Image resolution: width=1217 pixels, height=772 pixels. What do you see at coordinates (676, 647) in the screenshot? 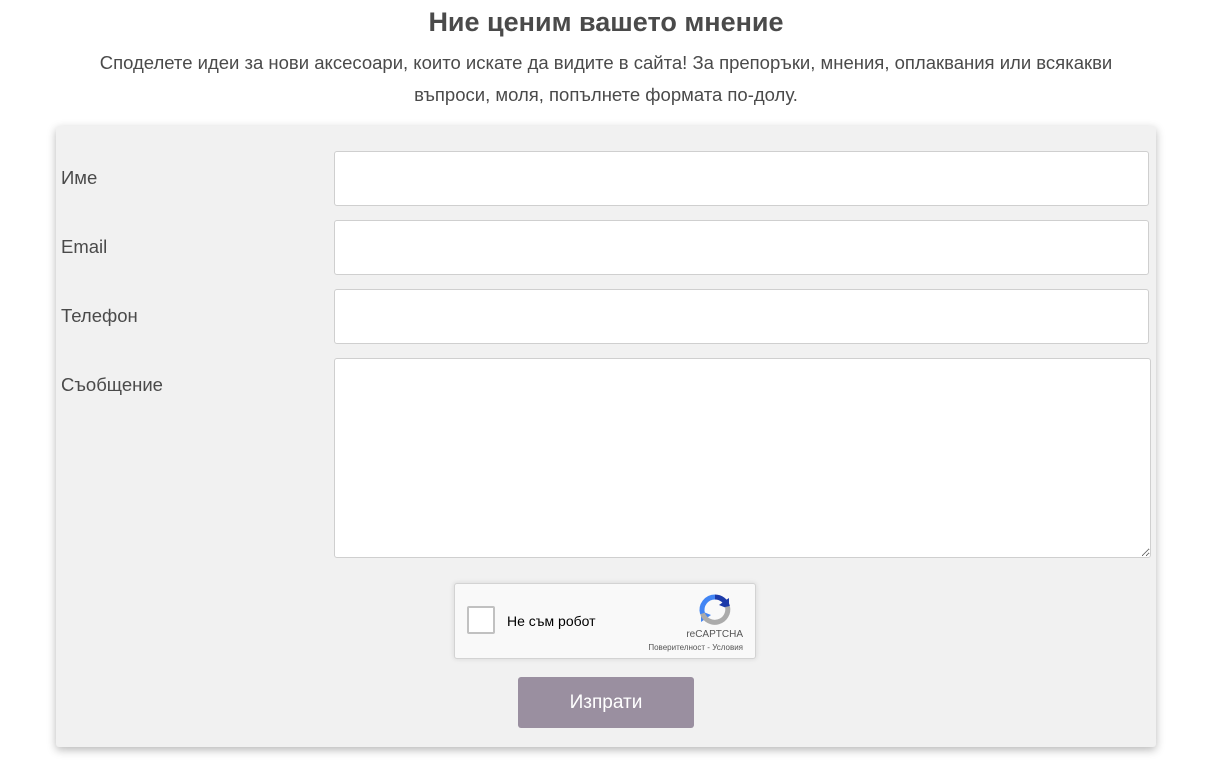
I see `recaptcha-privacy-link: Поверителност` at bounding box center [676, 647].